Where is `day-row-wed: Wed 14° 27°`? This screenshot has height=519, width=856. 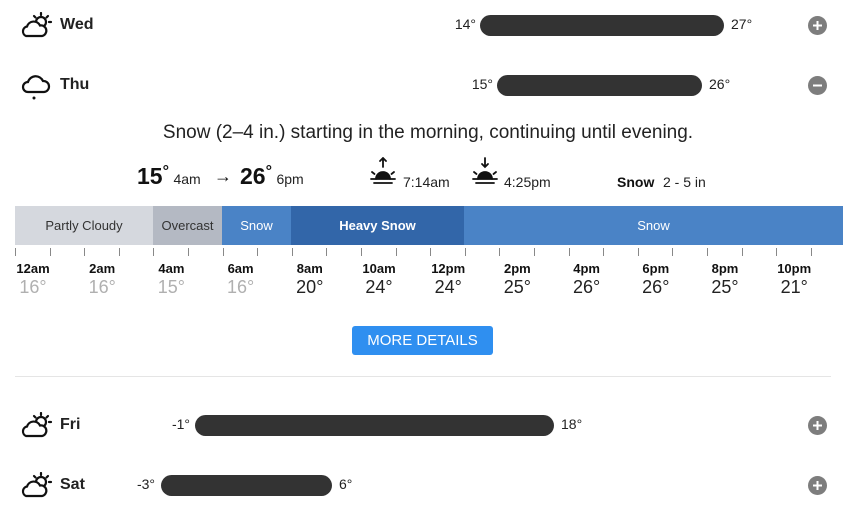 day-row-wed: Wed 14° 27° is located at coordinates (428, 26).